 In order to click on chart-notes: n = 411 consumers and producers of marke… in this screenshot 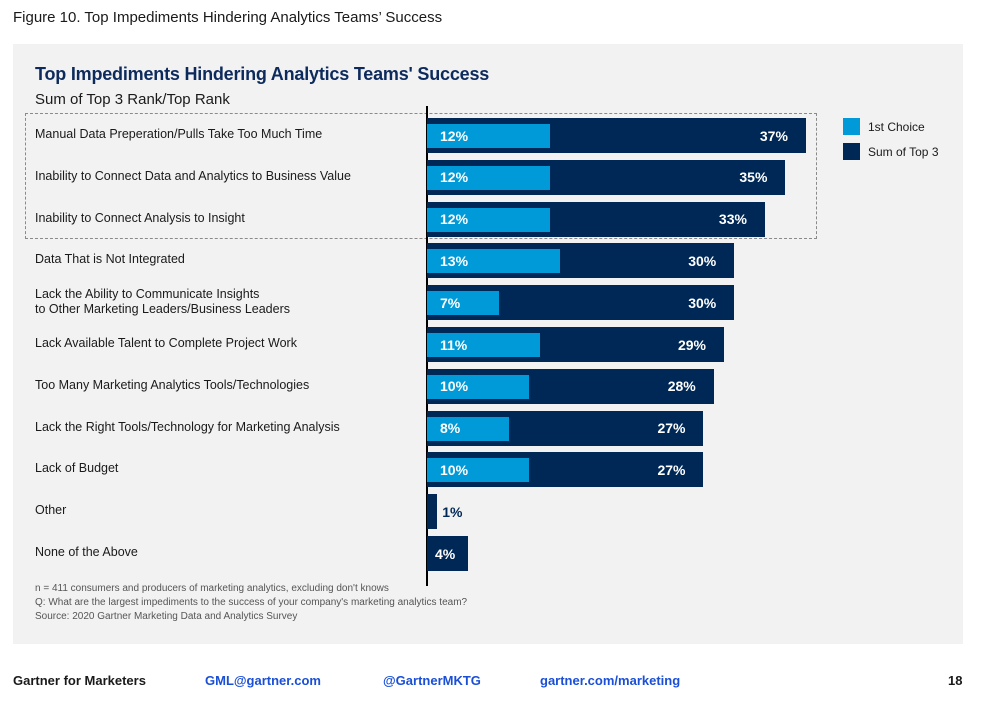, I will do `click(251, 603)`.